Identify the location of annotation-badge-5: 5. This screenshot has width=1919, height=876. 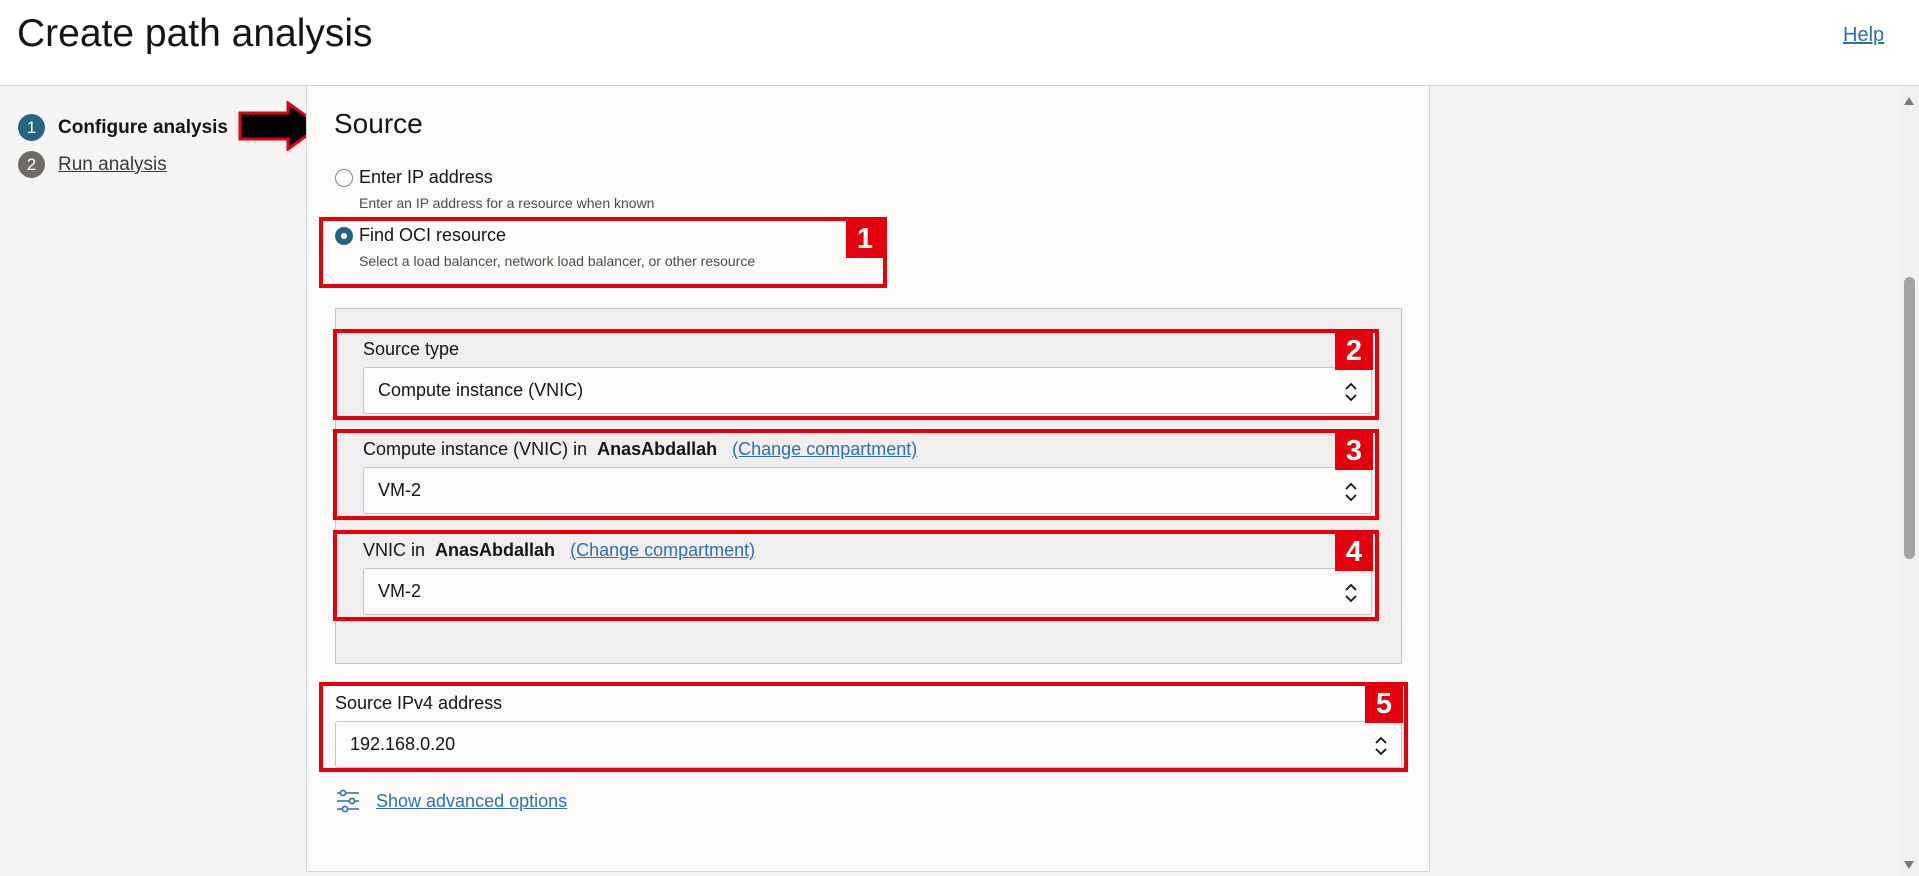
(1384, 704).